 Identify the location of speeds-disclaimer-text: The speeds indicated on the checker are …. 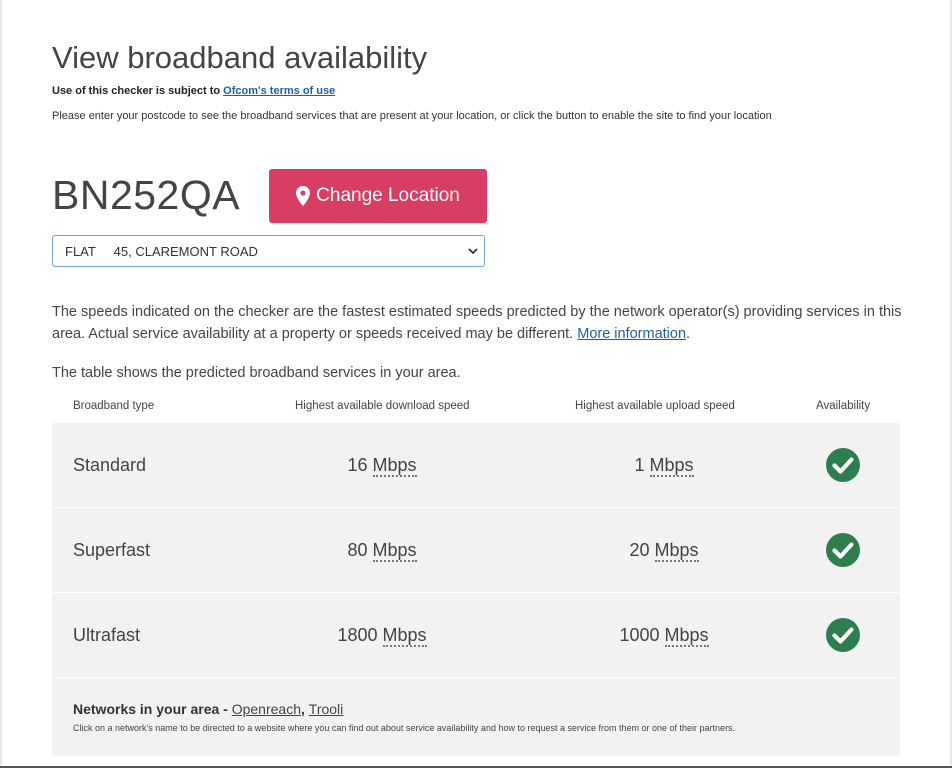
(477, 323).